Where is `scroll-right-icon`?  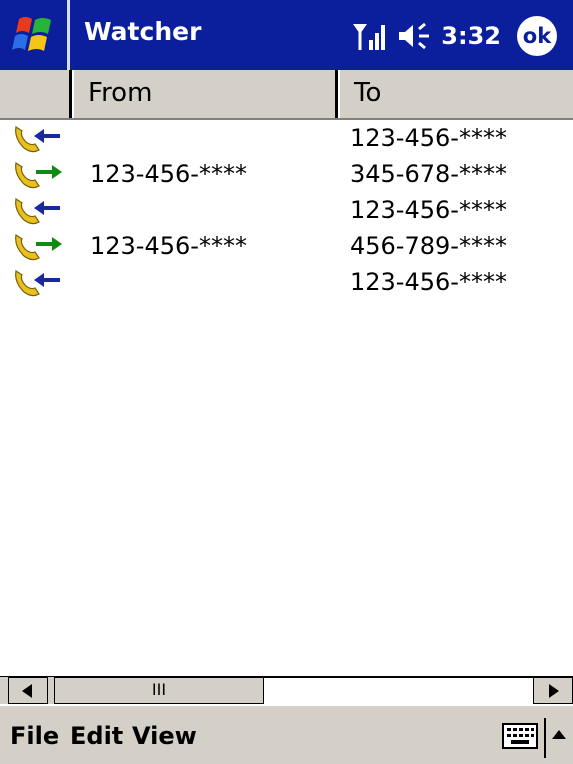
scroll-right-icon is located at coordinates (554, 690).